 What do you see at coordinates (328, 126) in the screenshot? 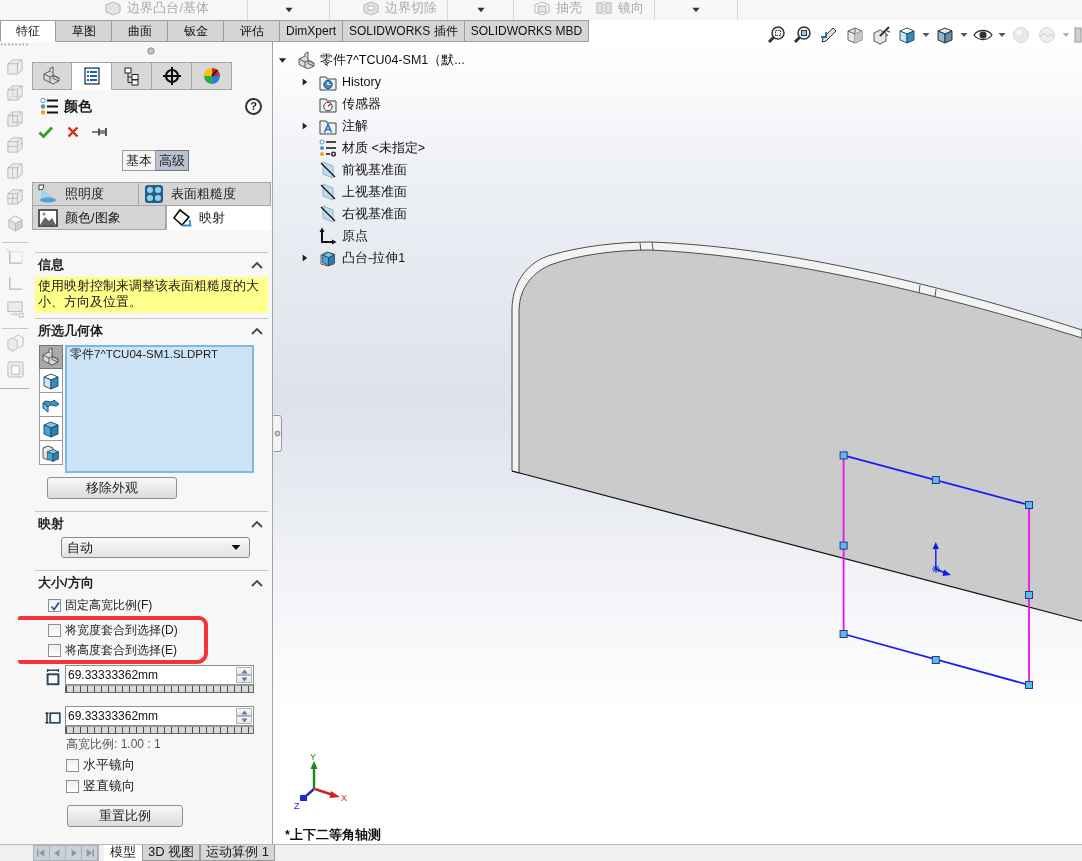
I see `annotation-folder-icon` at bounding box center [328, 126].